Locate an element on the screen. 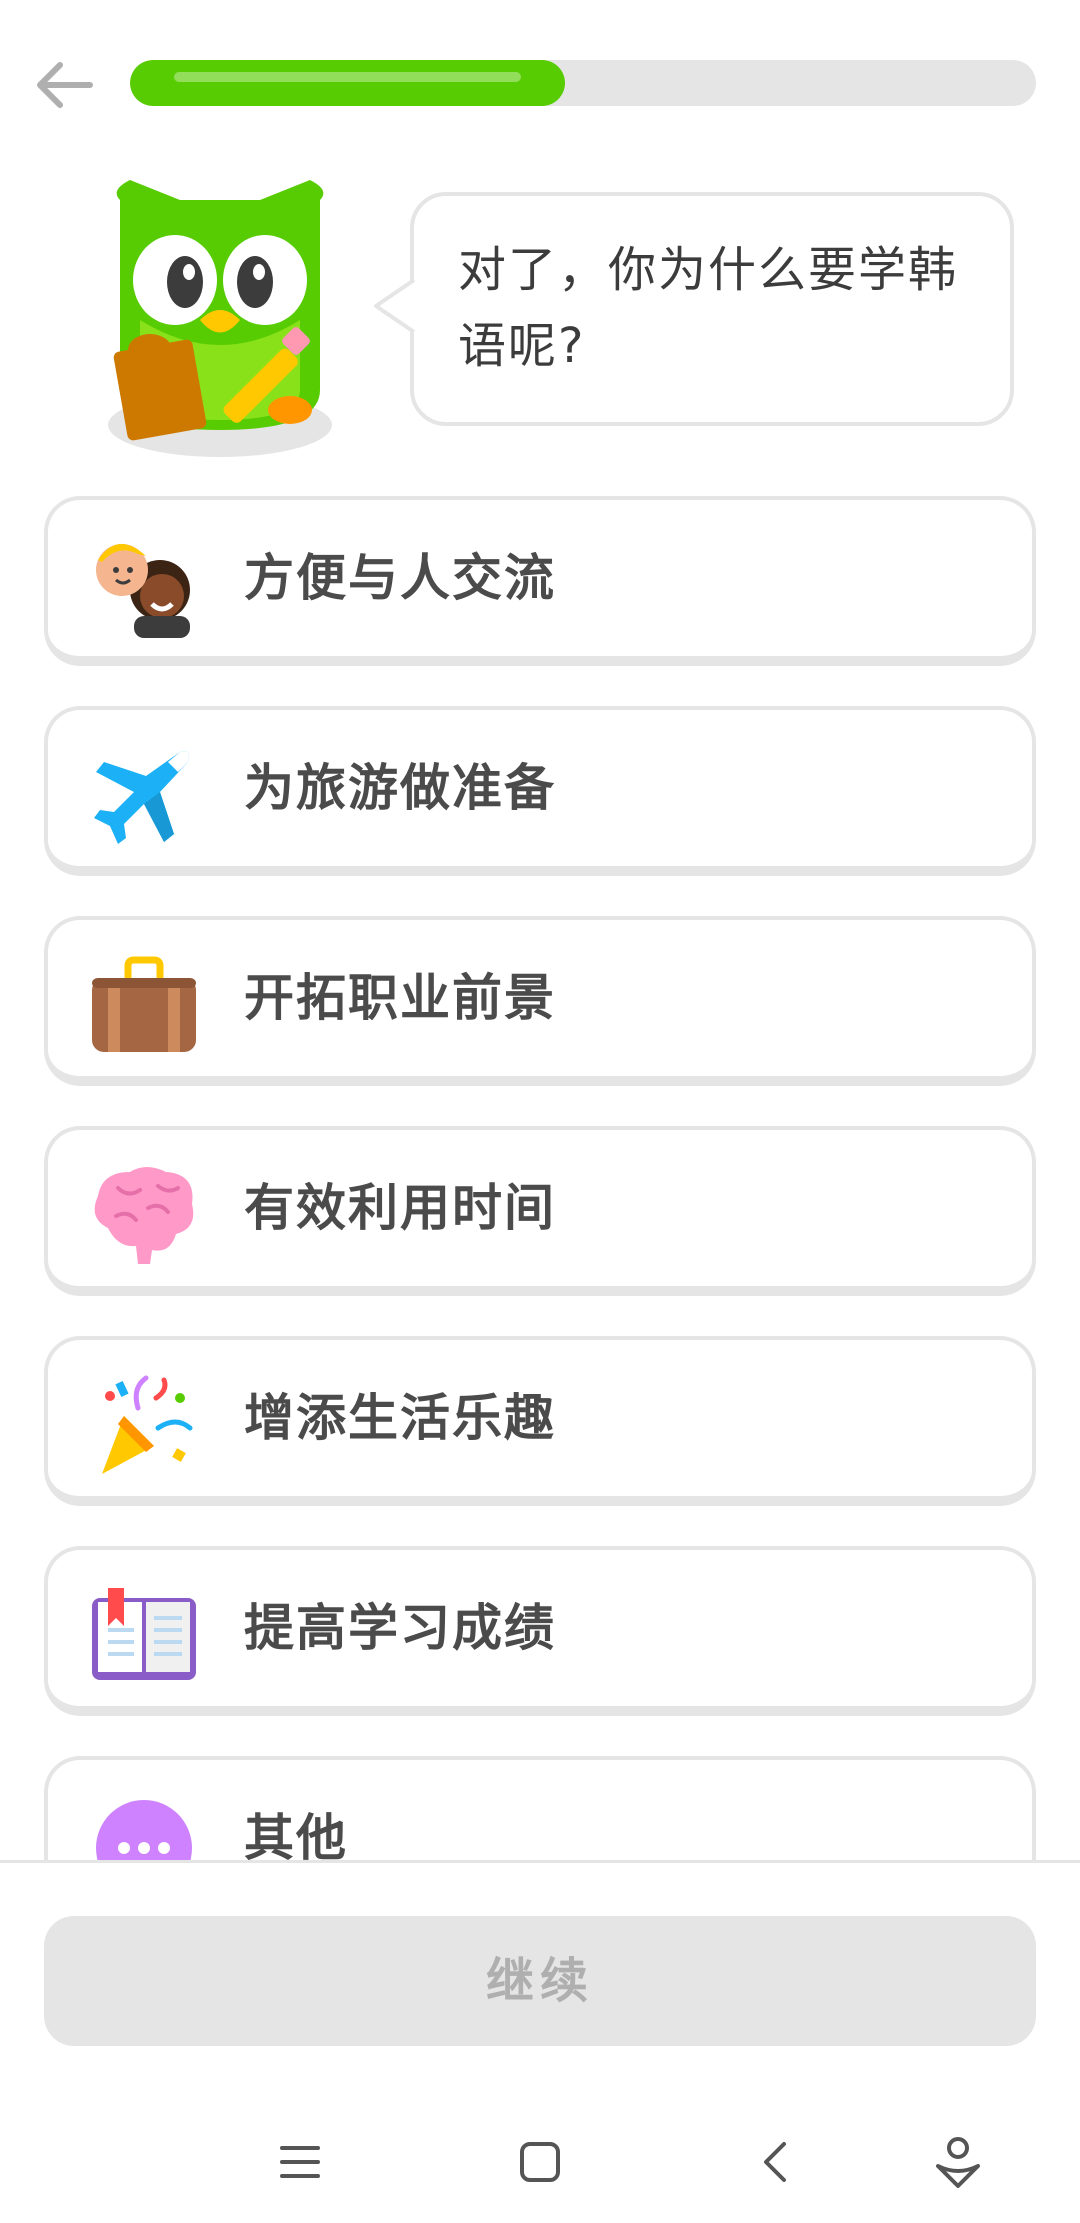 This screenshot has height=2223, width=1080. progress-fill is located at coordinates (347, 83).